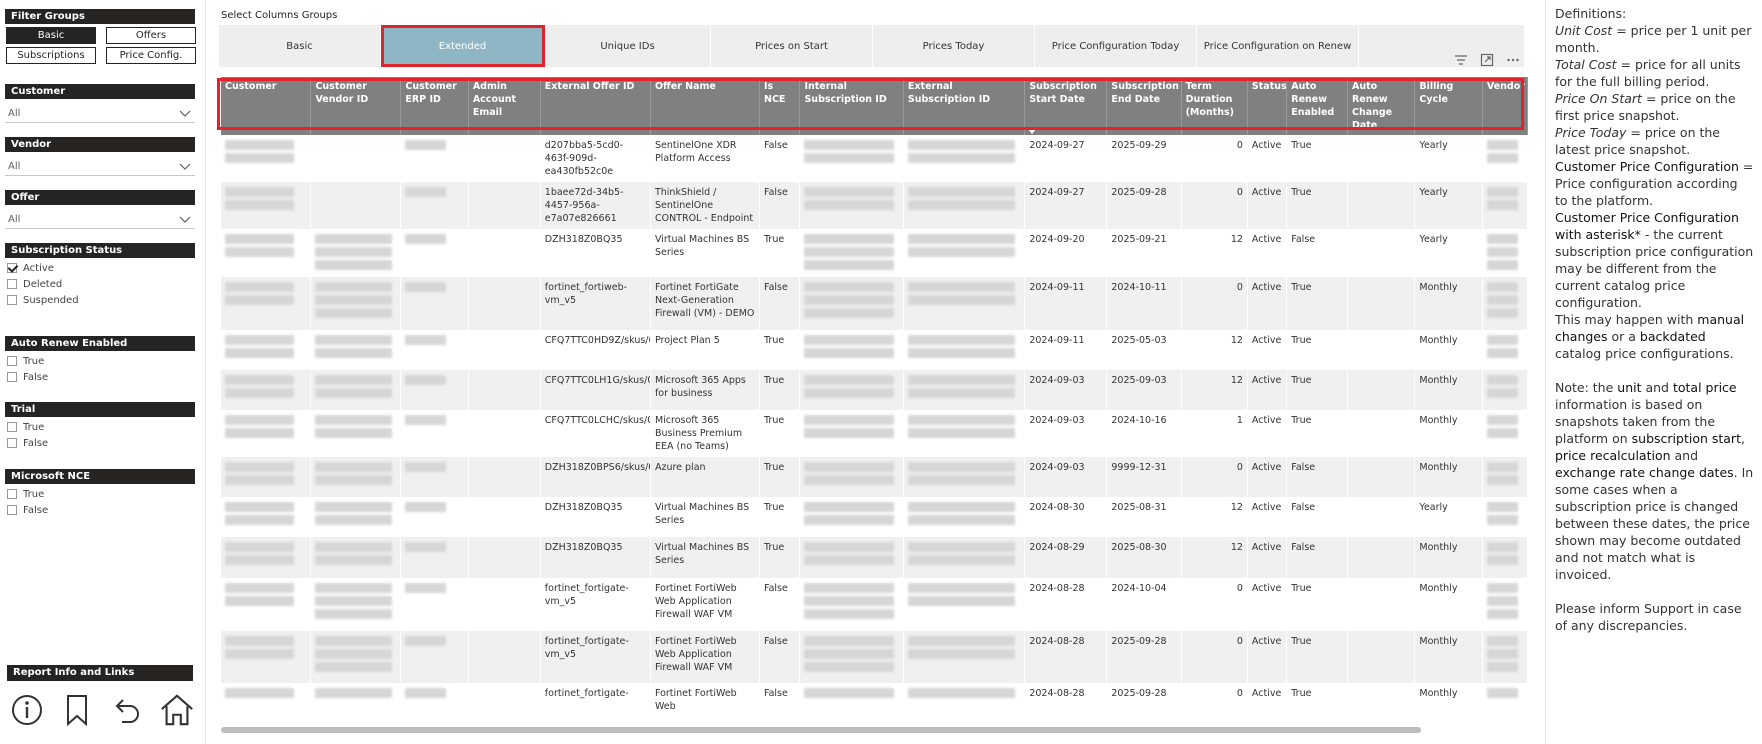 The width and height of the screenshot is (1762, 744). What do you see at coordinates (1487, 59) in the screenshot?
I see `focus-mode-icon` at bounding box center [1487, 59].